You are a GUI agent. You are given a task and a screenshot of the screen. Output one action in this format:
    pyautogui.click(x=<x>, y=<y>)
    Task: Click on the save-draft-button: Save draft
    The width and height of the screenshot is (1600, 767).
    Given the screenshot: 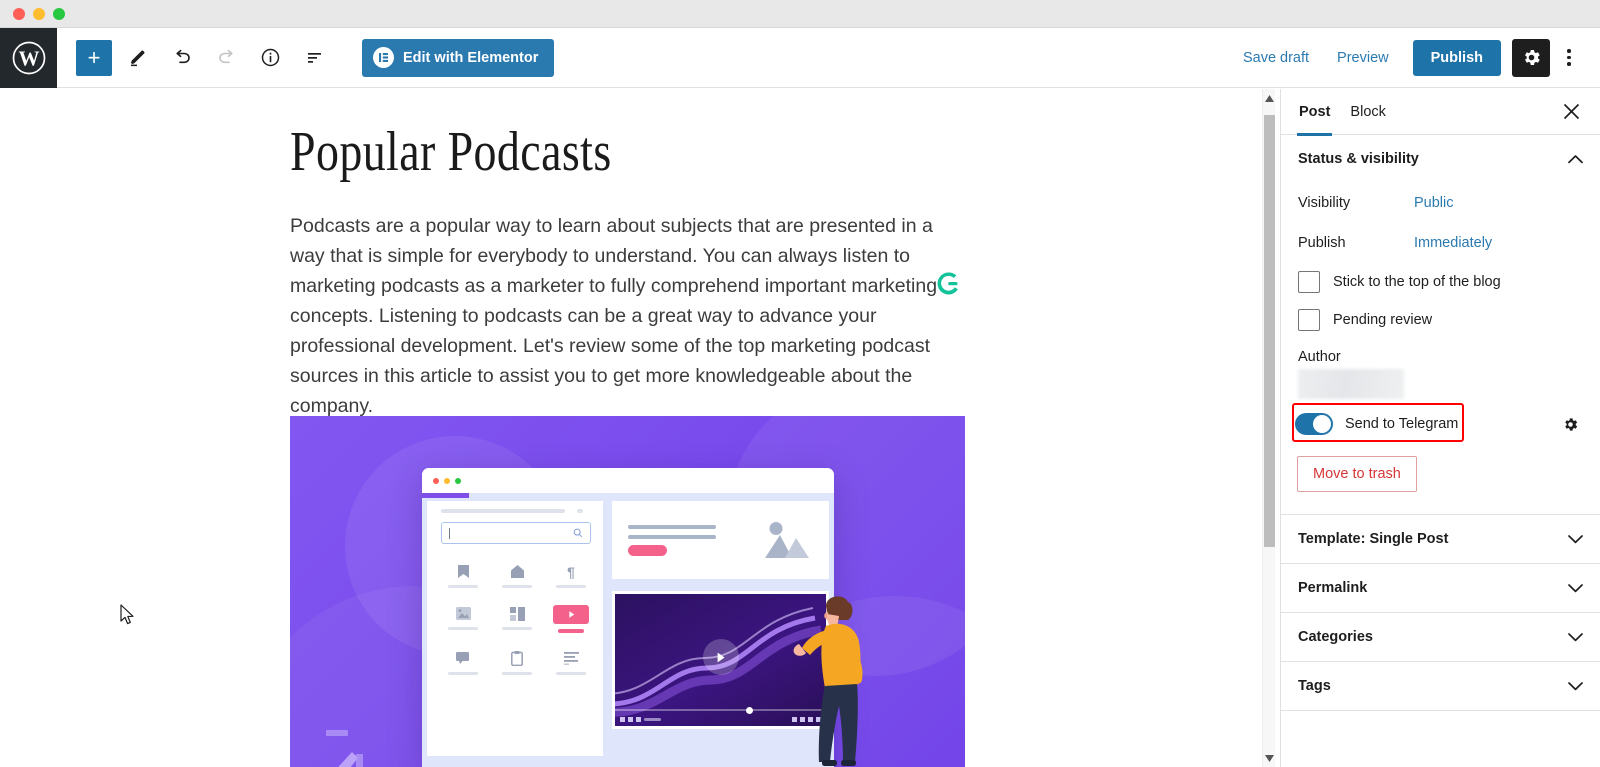 What is the action you would take?
    pyautogui.click(x=1276, y=58)
    